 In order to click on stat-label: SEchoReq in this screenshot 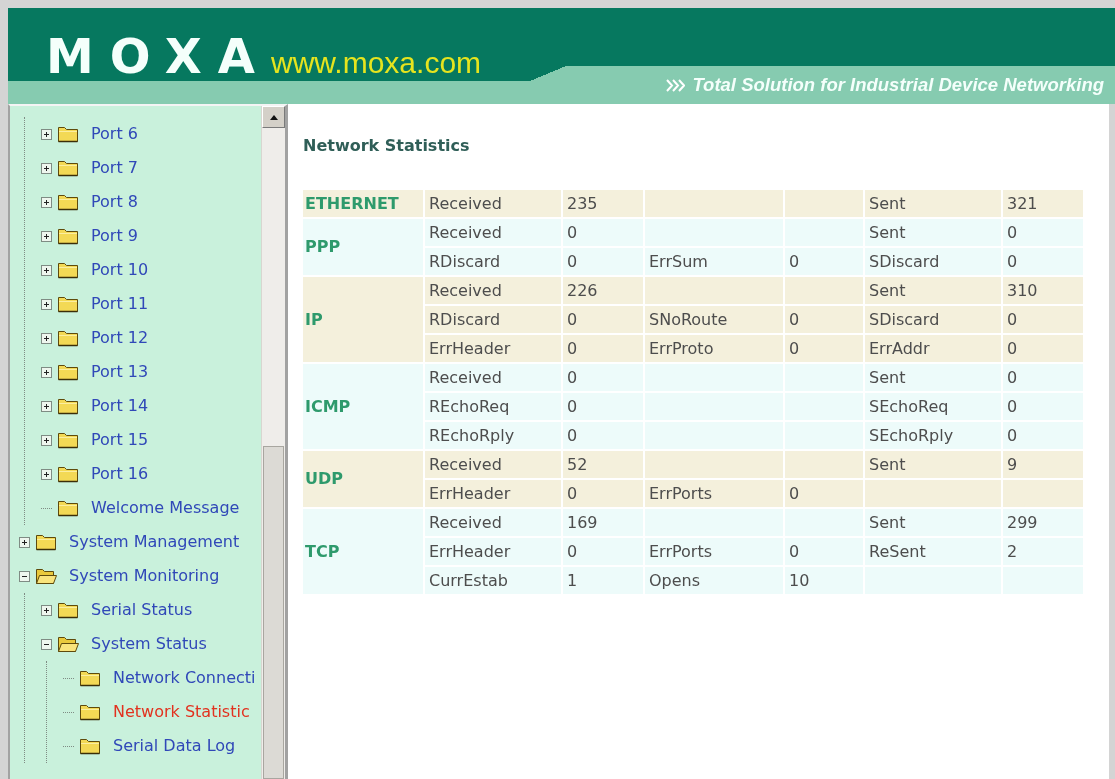, I will do `click(933, 406)`.